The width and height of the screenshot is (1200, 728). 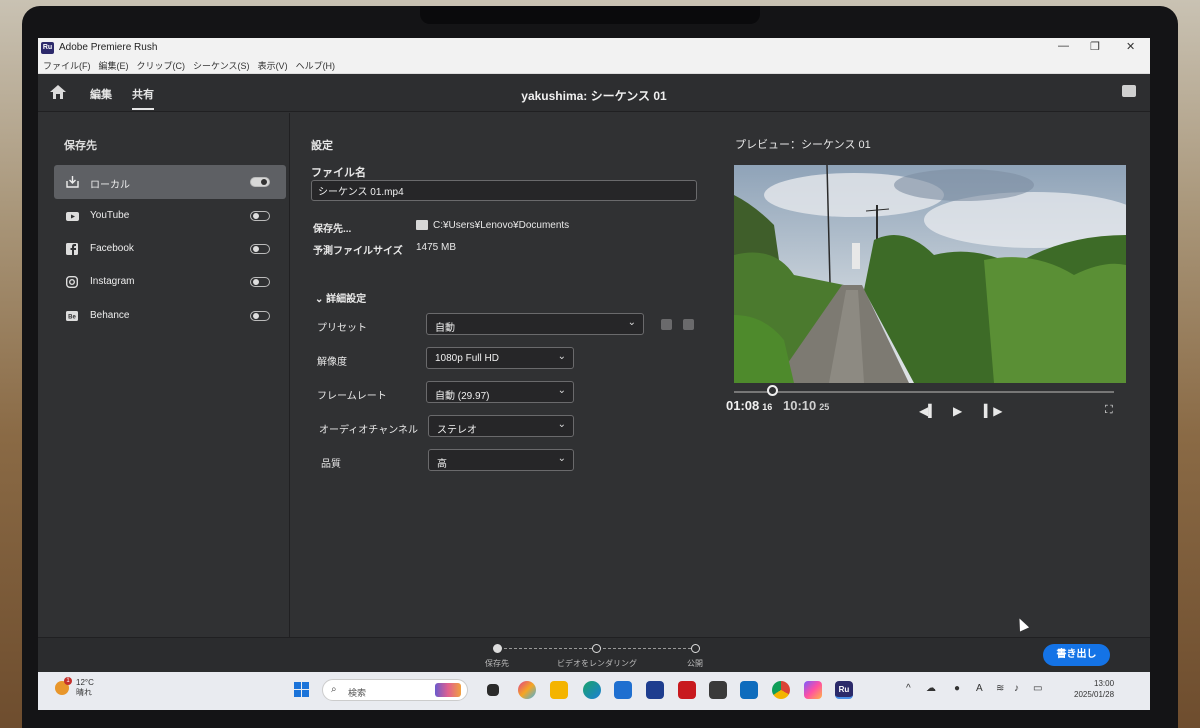 What do you see at coordinates (260, 182) in the screenshot?
I see `local-toggle` at bounding box center [260, 182].